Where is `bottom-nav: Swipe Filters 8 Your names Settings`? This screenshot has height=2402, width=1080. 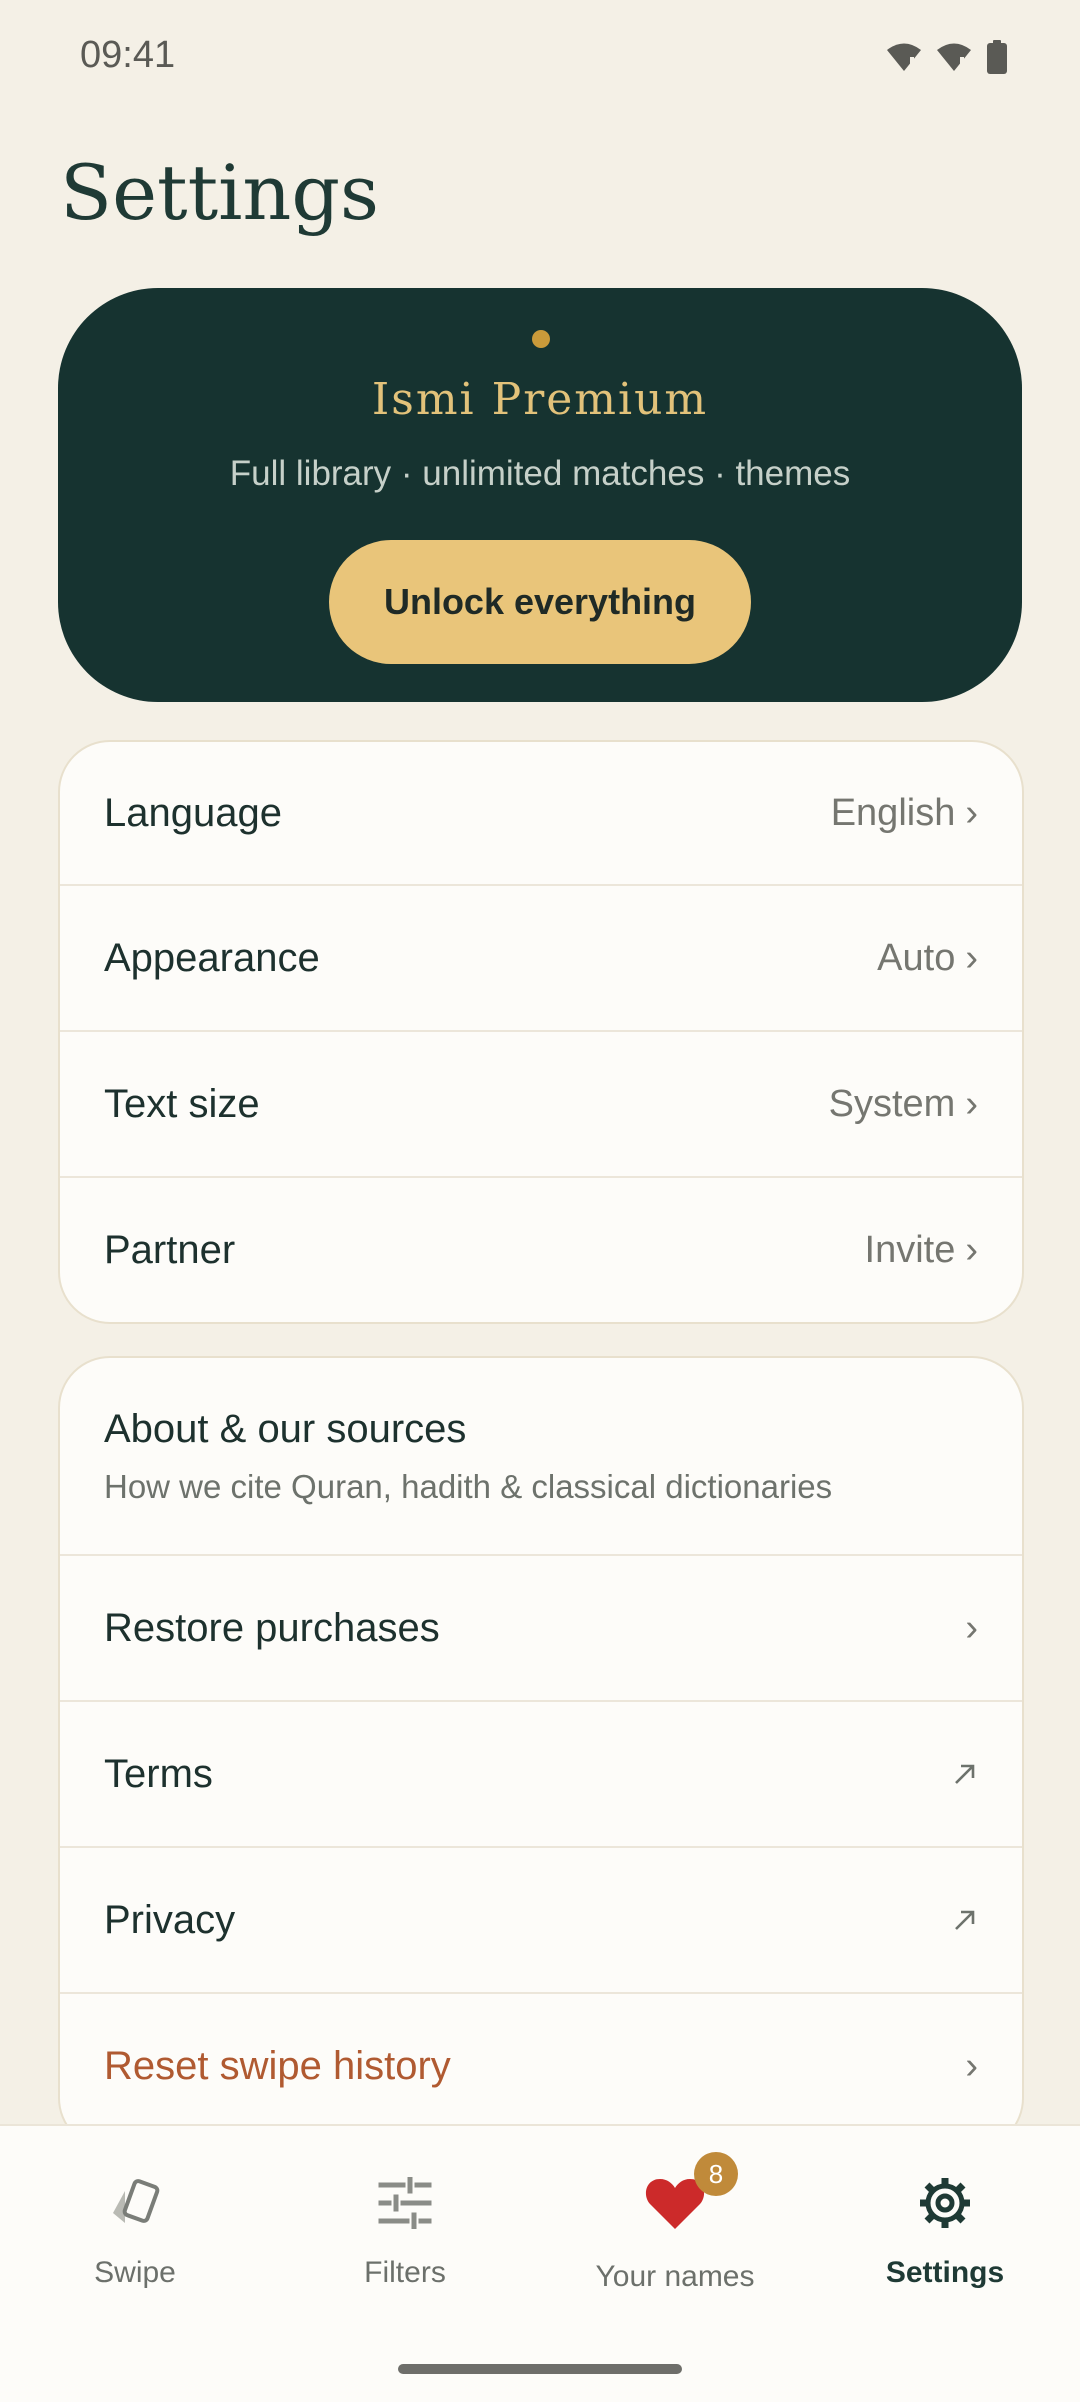 bottom-nav: Swipe Filters 8 Your names Settings is located at coordinates (540, 2263).